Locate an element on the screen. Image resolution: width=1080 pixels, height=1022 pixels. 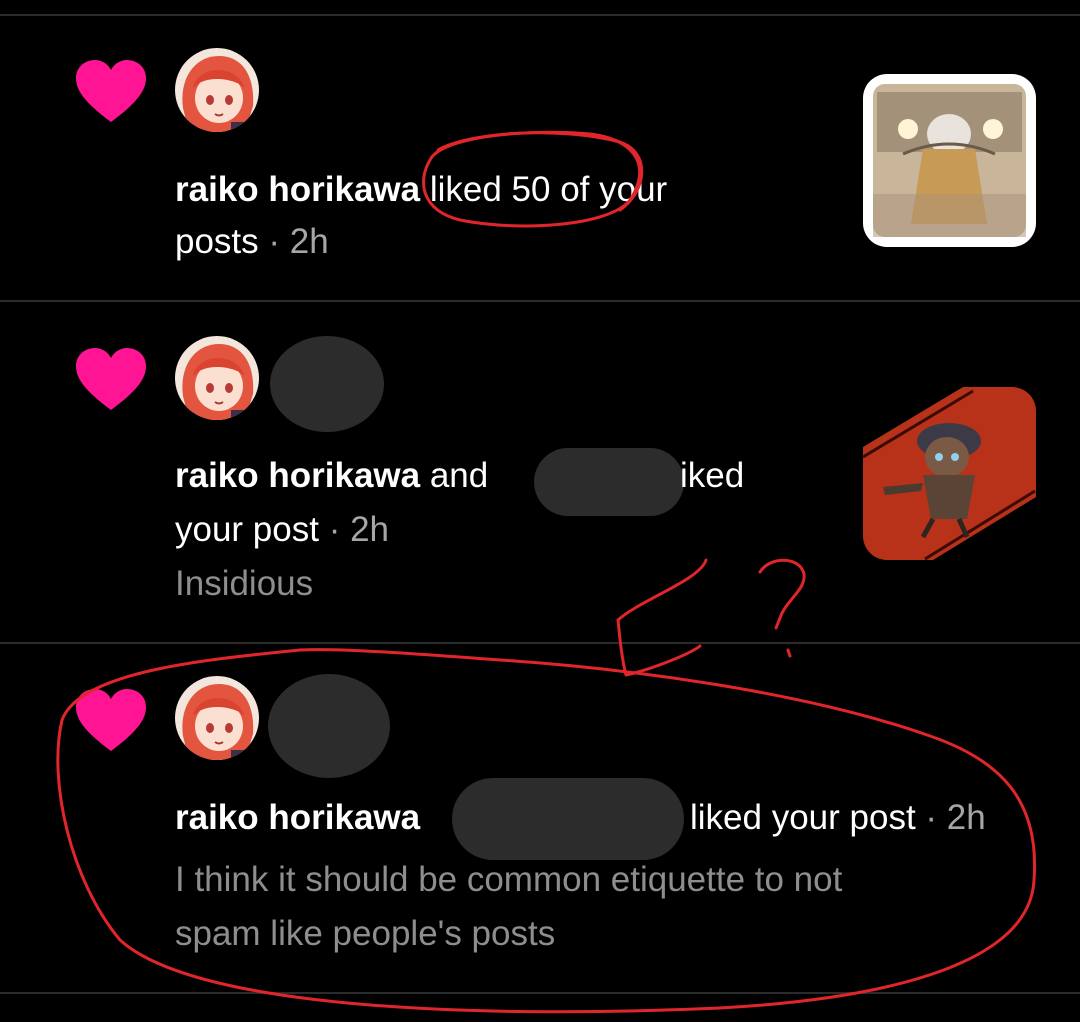
notification-text-line2: posts · 2h is located at coordinates (252, 242).